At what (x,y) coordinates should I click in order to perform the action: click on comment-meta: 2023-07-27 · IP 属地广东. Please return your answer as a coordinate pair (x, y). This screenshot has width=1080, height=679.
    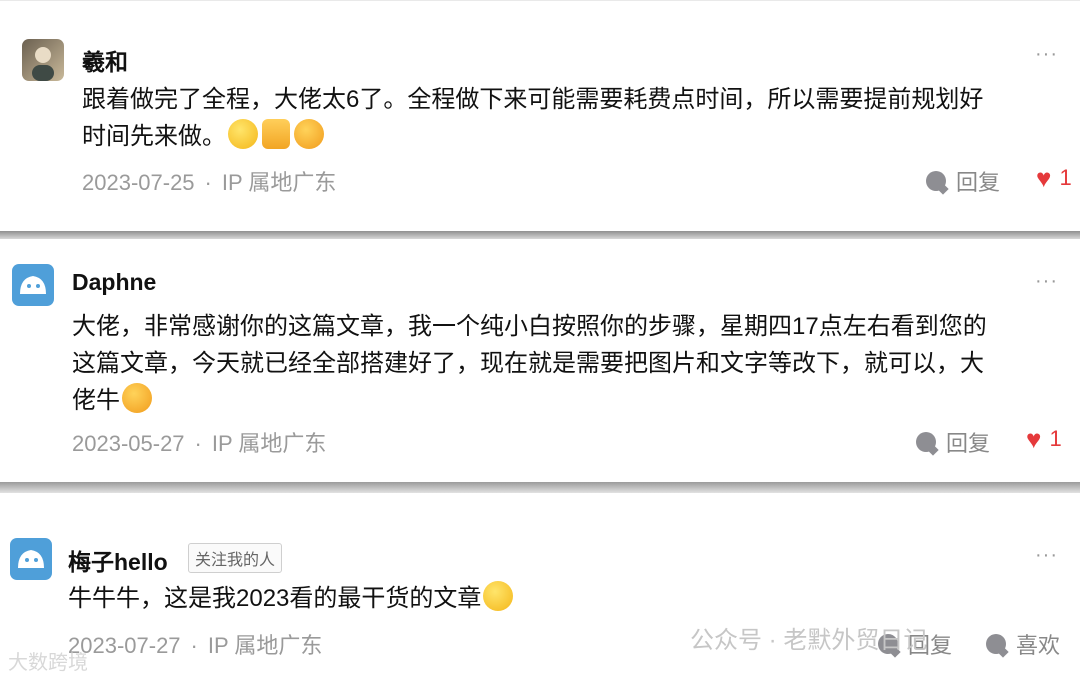
    Looking at the image, I should click on (195, 645).